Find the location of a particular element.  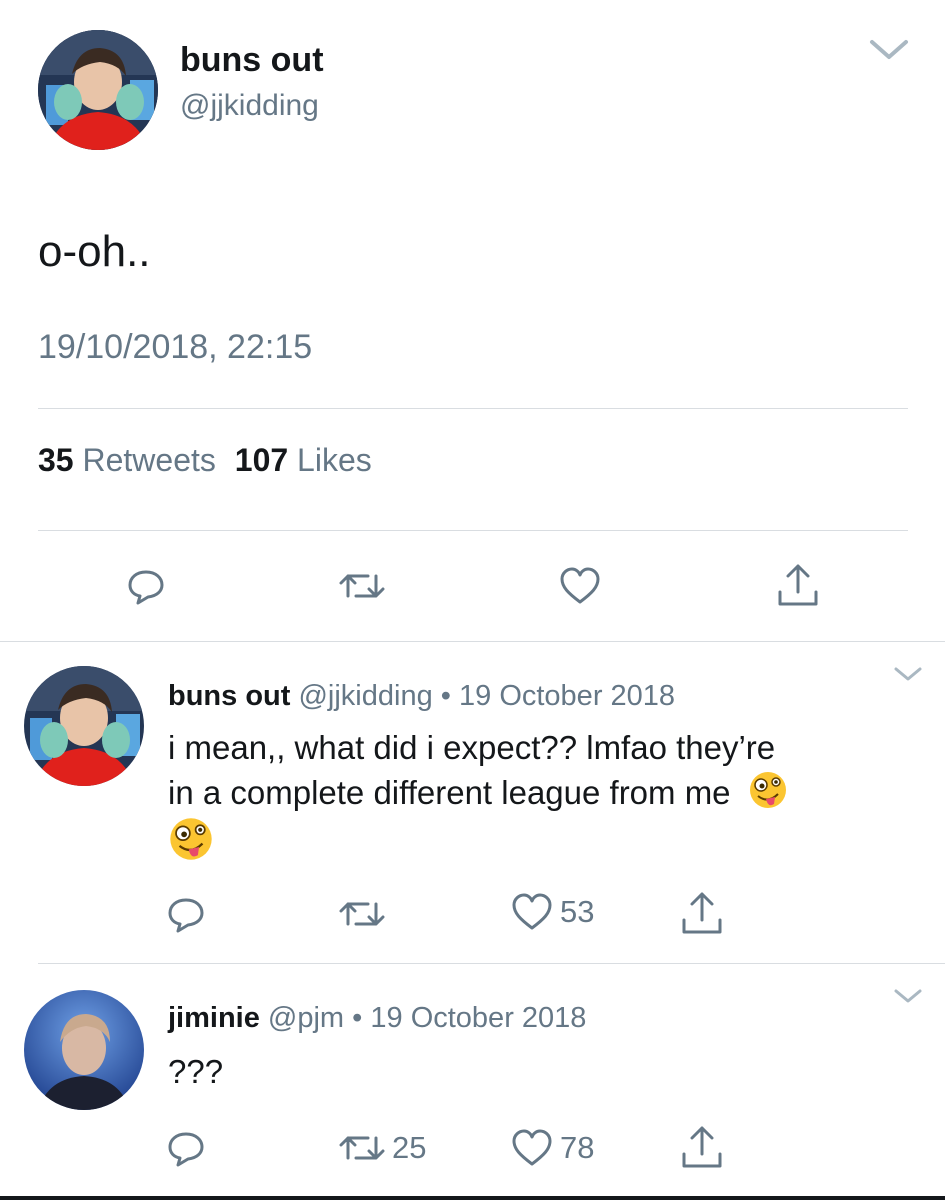

tweet-stats: 35 Retweets 107 Likes is located at coordinates (205, 460).